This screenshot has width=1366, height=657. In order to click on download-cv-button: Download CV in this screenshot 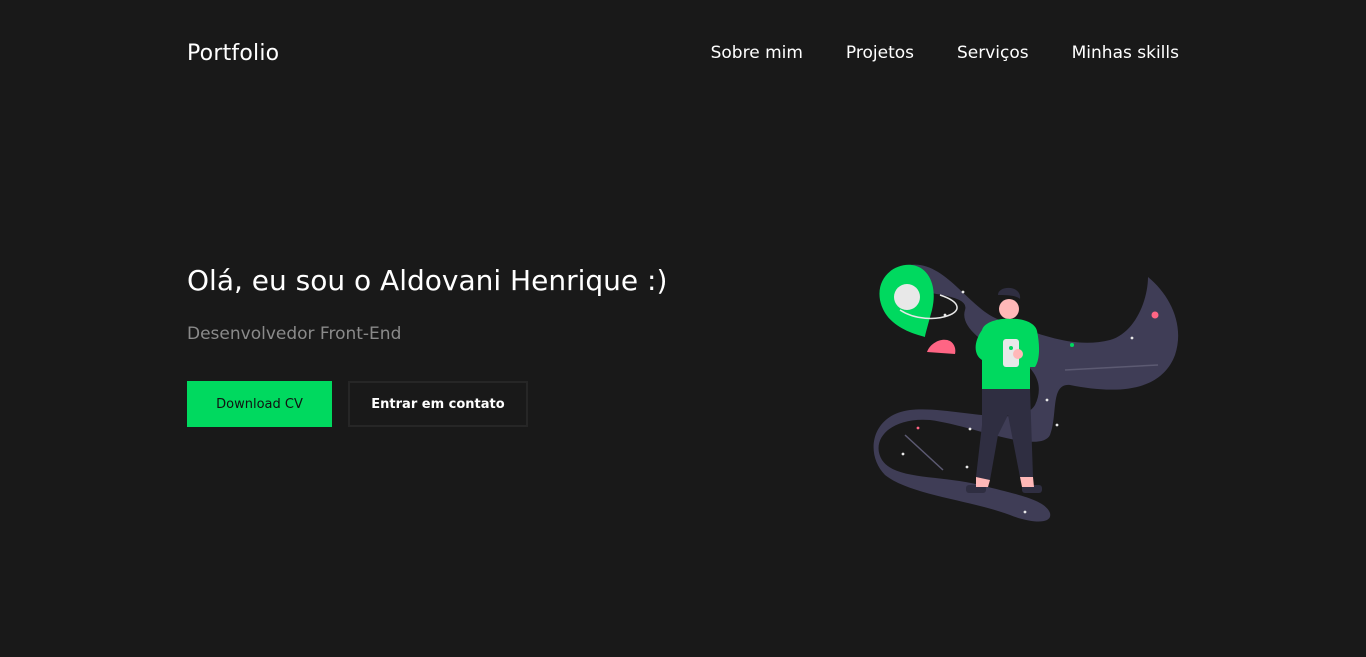, I will do `click(259, 404)`.